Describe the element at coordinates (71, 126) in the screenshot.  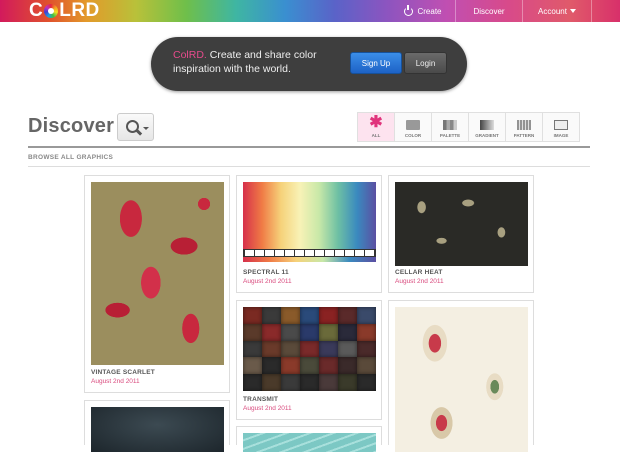
I see `page-title: Discover` at that location.